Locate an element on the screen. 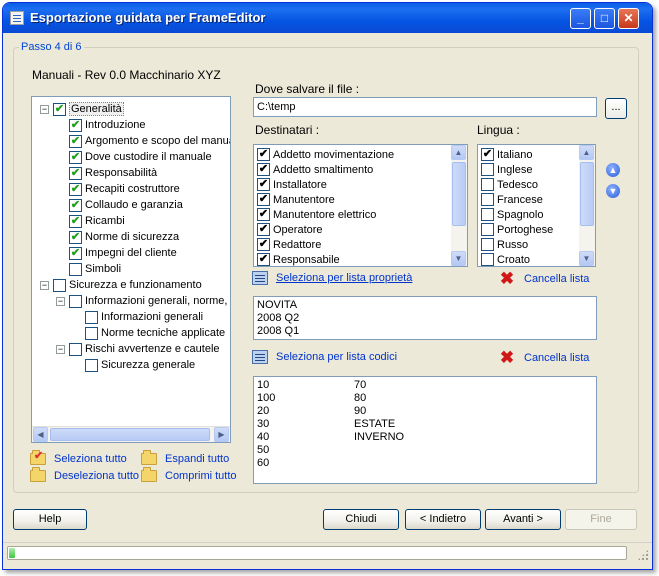 The image size is (659, 576). code-list-item: 70 is located at coordinates (360, 385).